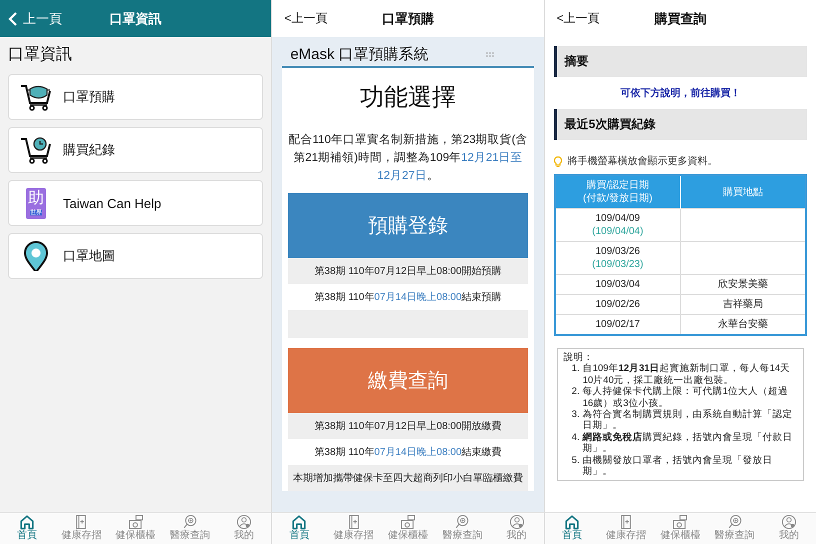  Describe the element at coordinates (617, 304) in the screenshot. I see `date-text: 109/02/26` at that location.